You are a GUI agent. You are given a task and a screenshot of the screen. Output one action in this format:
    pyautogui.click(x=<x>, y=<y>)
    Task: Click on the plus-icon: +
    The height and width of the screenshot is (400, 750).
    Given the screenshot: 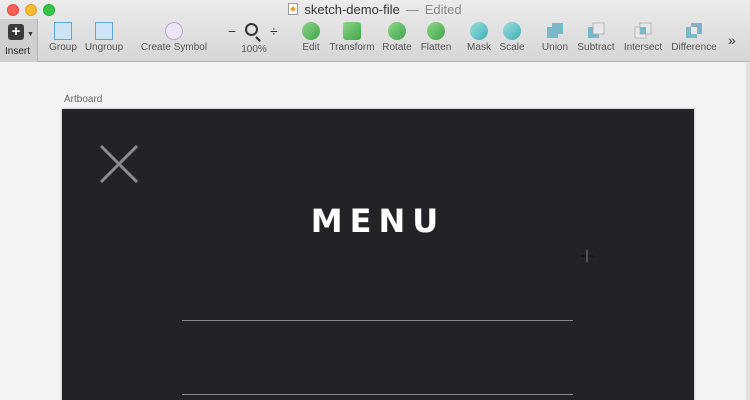 What is the action you would take?
    pyautogui.click(x=16, y=32)
    